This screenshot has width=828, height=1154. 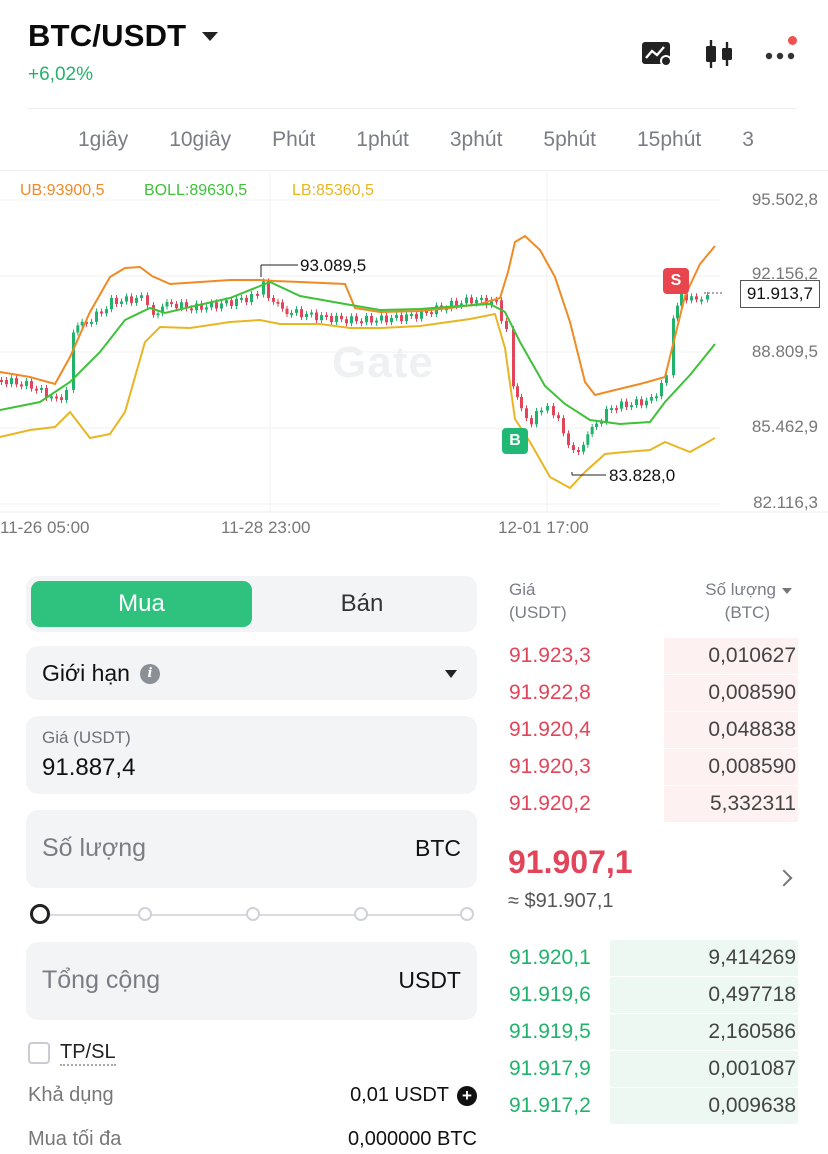 I want to click on candlestick-icon, so click(x=719, y=54).